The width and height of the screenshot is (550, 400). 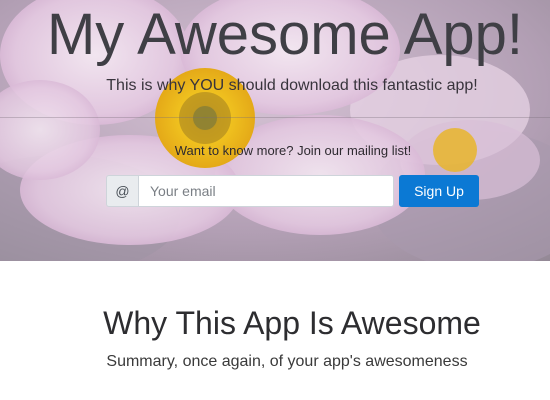 I want to click on signup-form: @ Sign Up, so click(x=292, y=191).